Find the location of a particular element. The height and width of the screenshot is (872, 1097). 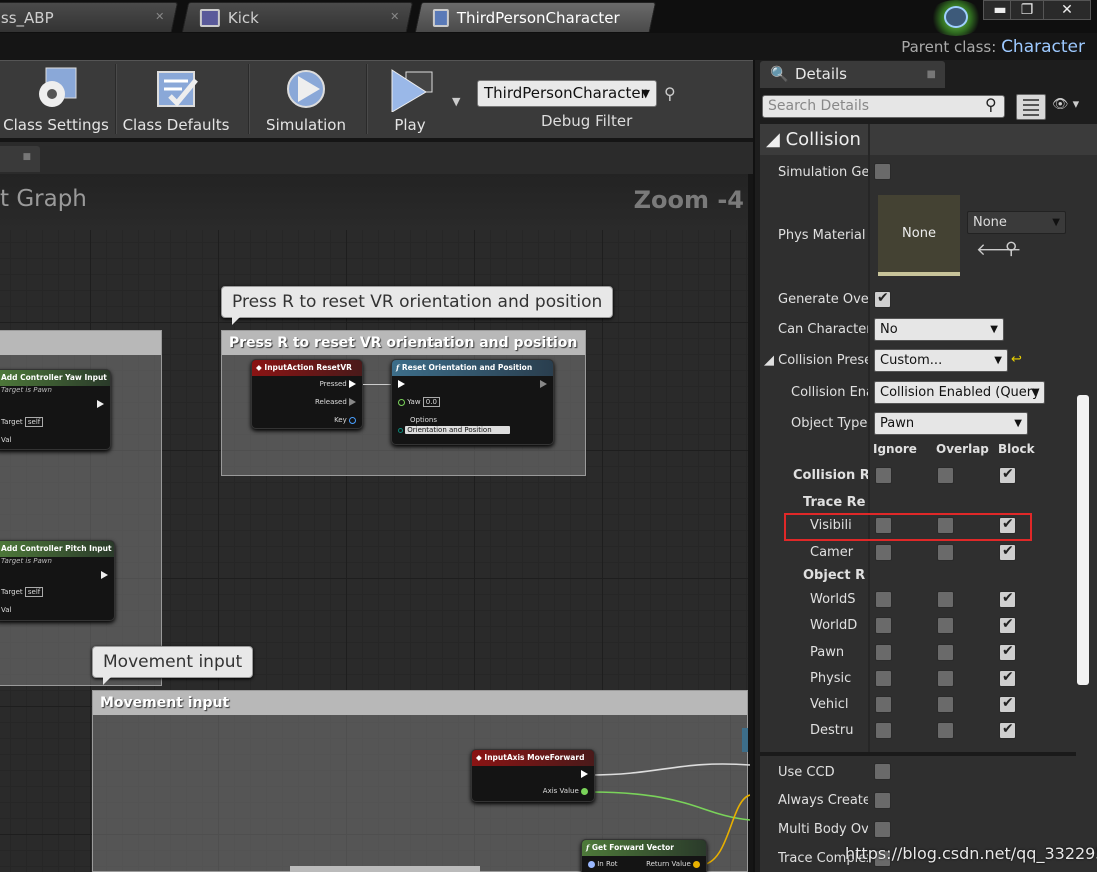

prop-collision-presets: ◢ Collision Preset is located at coordinates (816, 360).